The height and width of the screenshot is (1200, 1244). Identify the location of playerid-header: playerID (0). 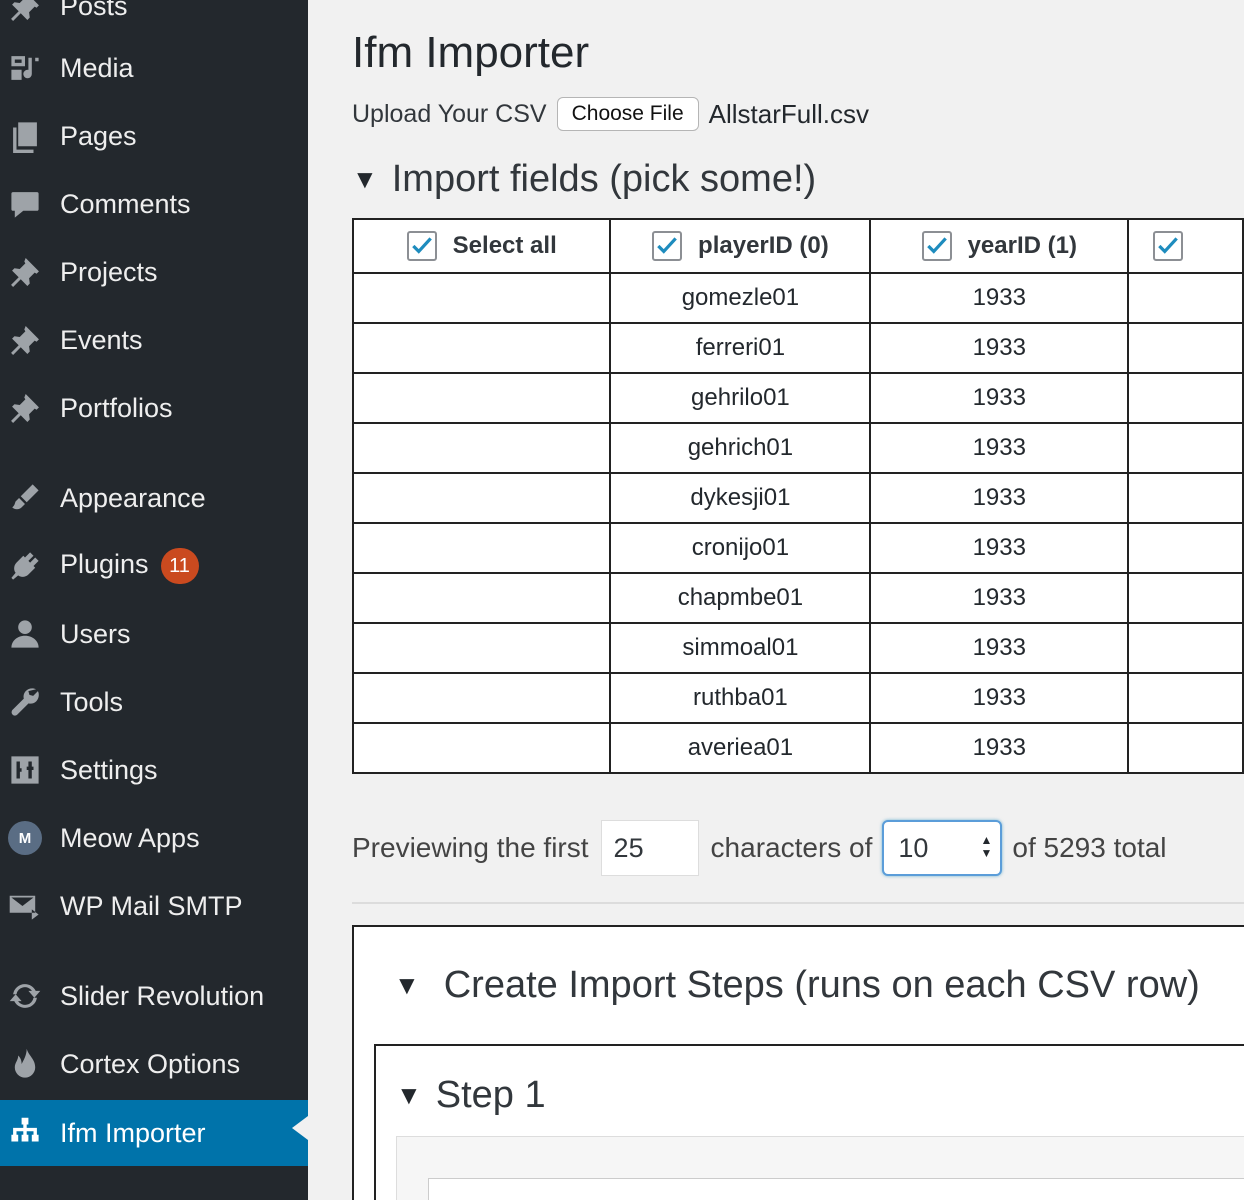
(740, 246).